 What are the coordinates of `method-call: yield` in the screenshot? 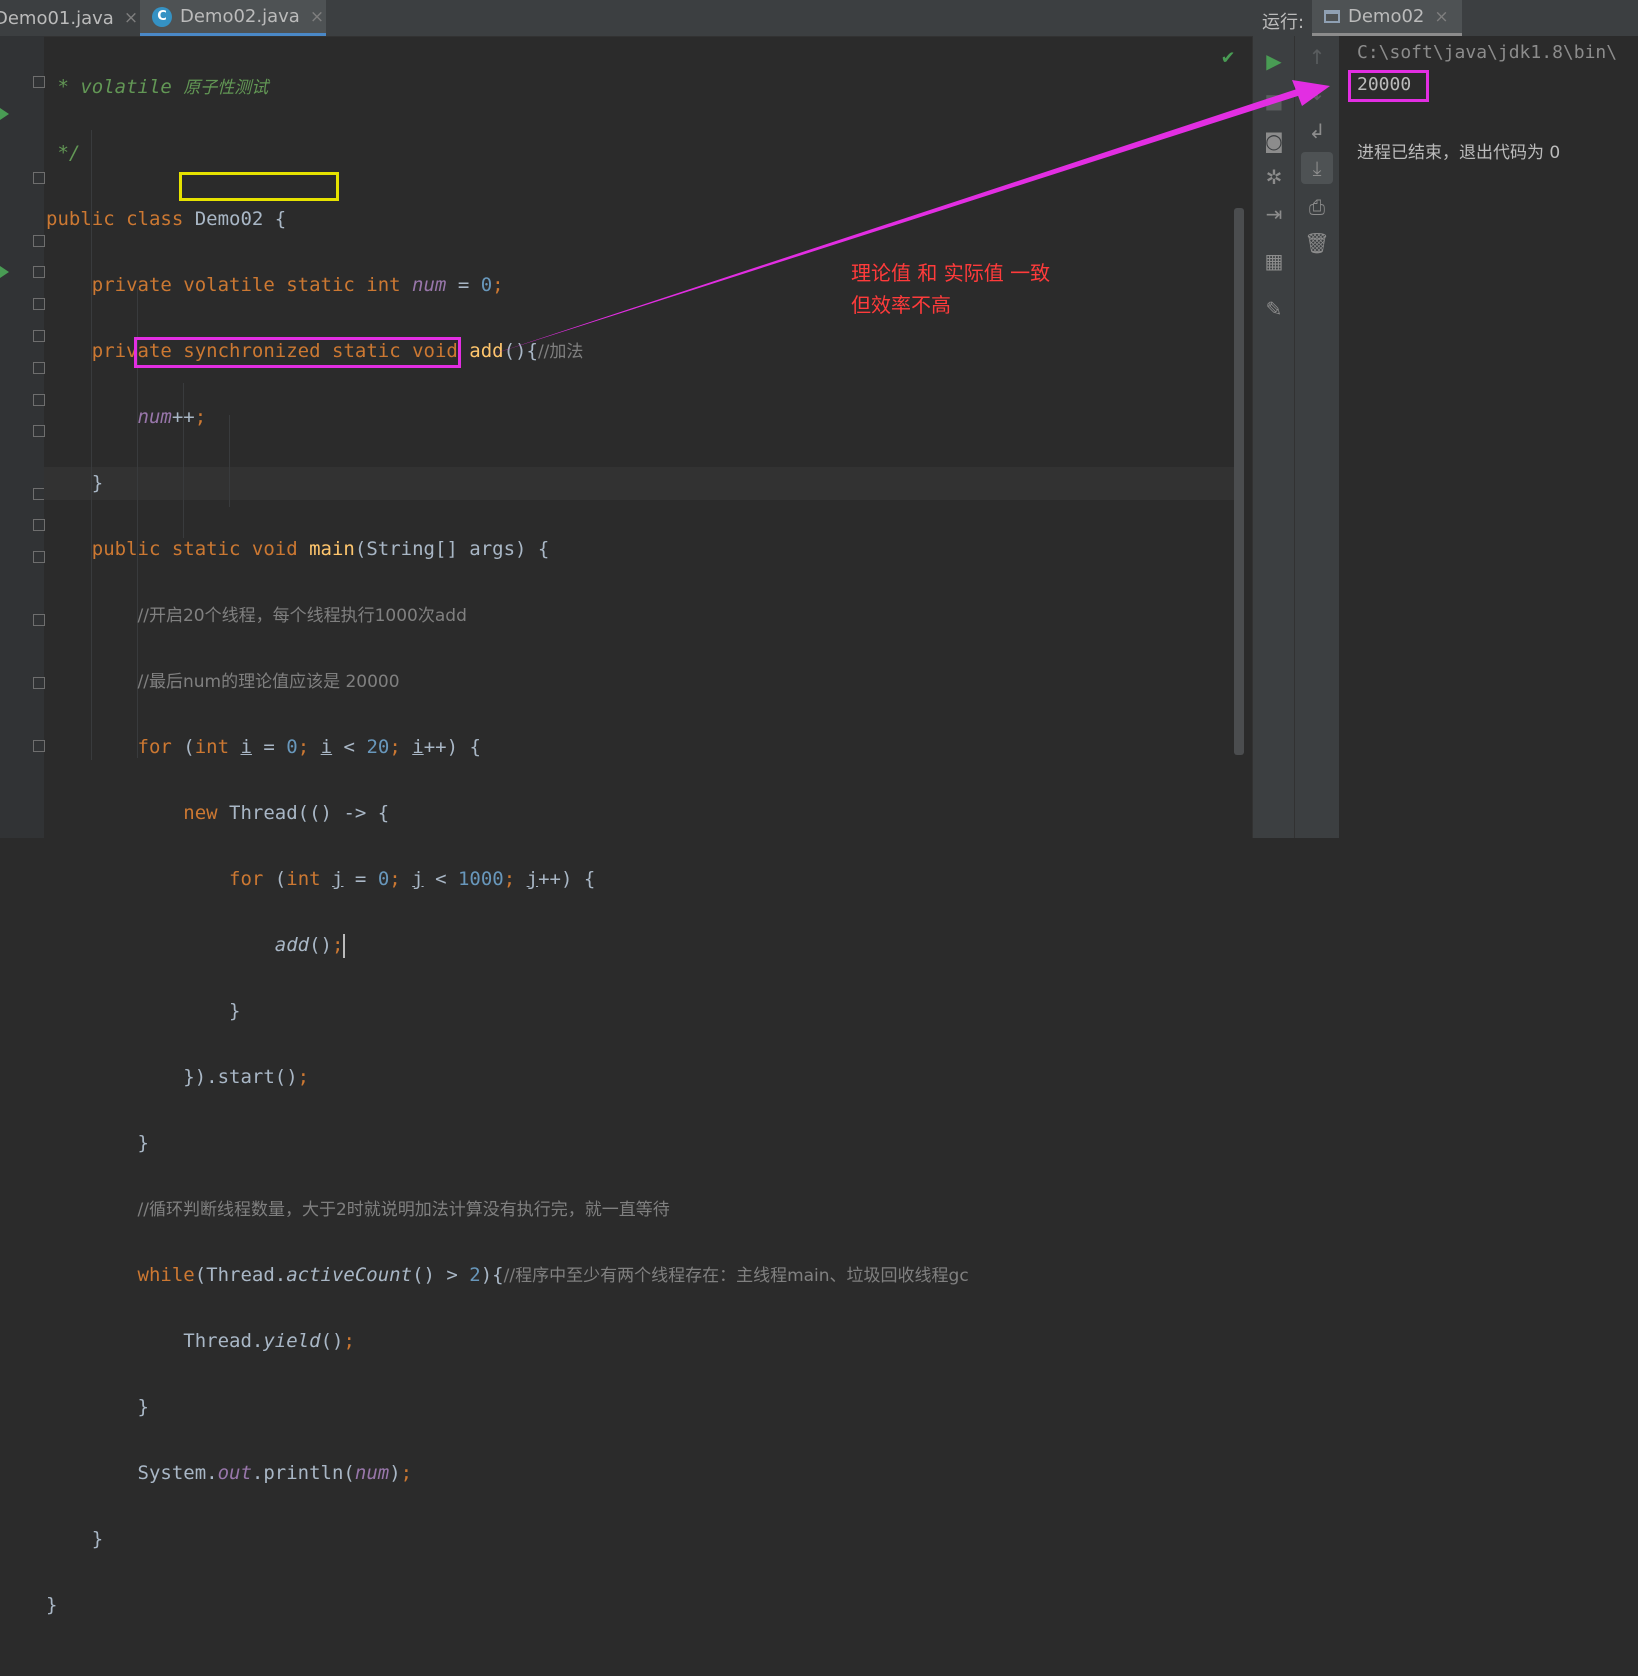 It's located at (292, 1341).